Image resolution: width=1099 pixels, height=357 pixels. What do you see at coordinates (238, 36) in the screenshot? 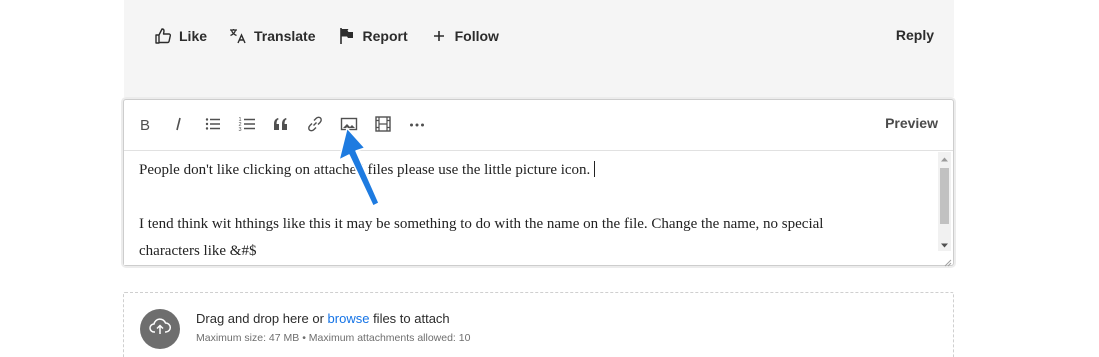
I see `translate-icon` at bounding box center [238, 36].